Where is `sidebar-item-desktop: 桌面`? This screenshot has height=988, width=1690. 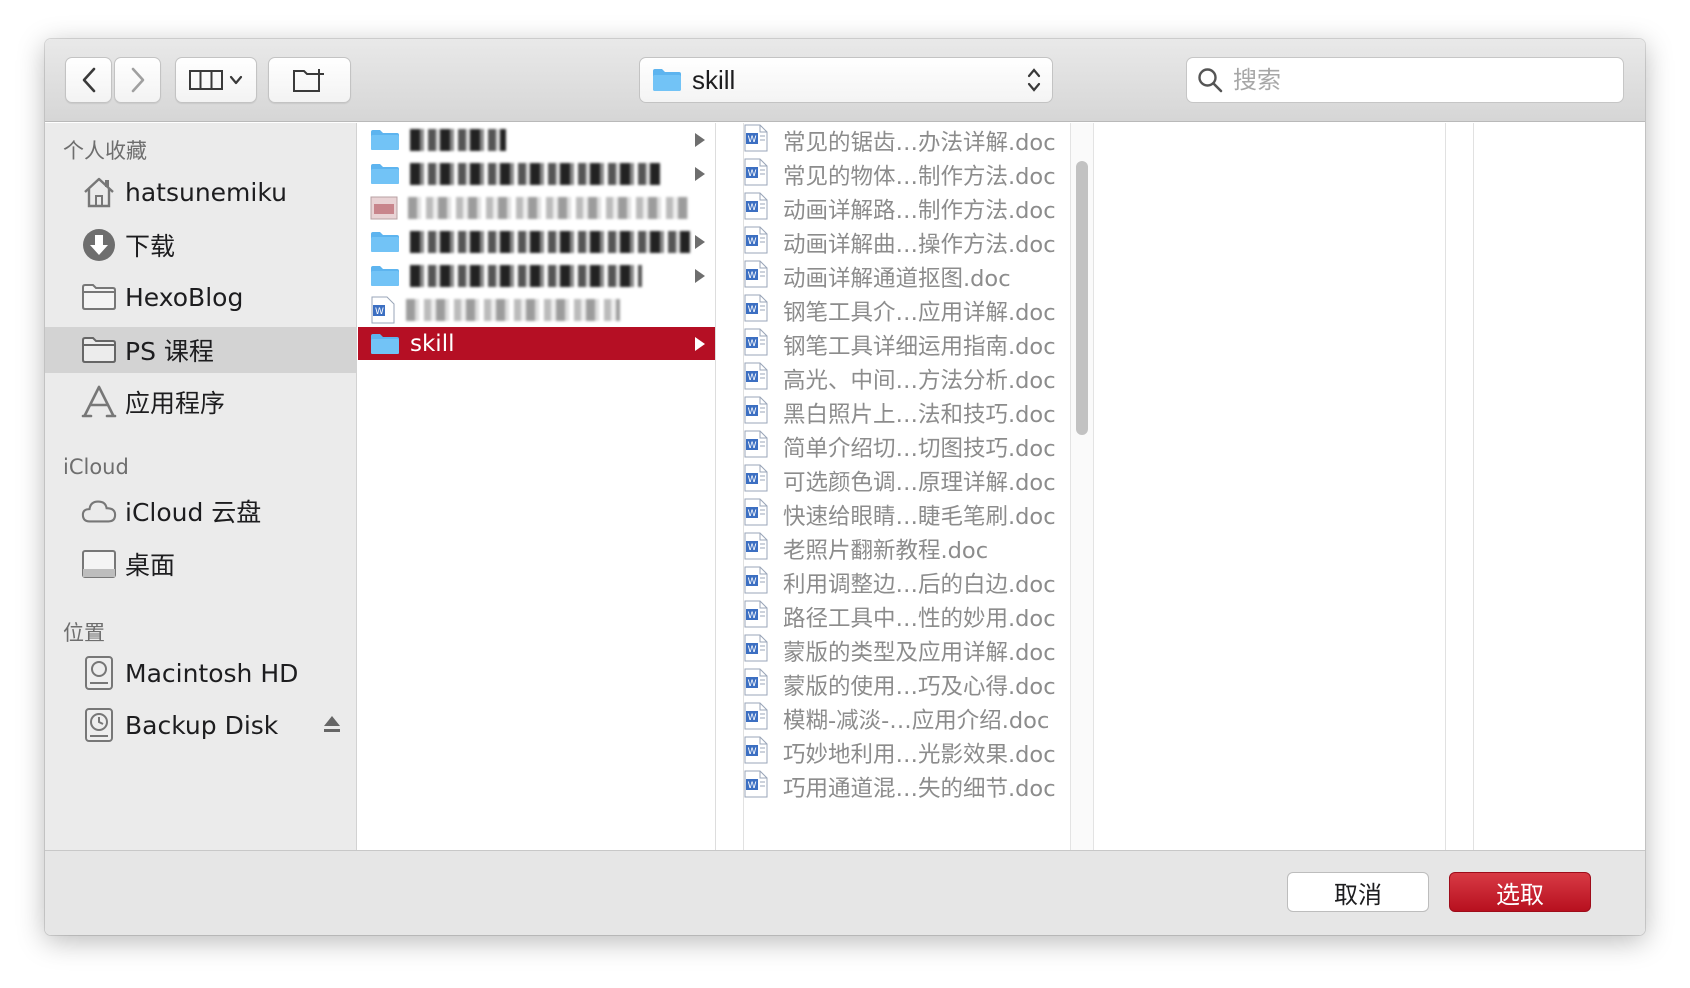 sidebar-item-desktop: 桌面 is located at coordinates (200, 564).